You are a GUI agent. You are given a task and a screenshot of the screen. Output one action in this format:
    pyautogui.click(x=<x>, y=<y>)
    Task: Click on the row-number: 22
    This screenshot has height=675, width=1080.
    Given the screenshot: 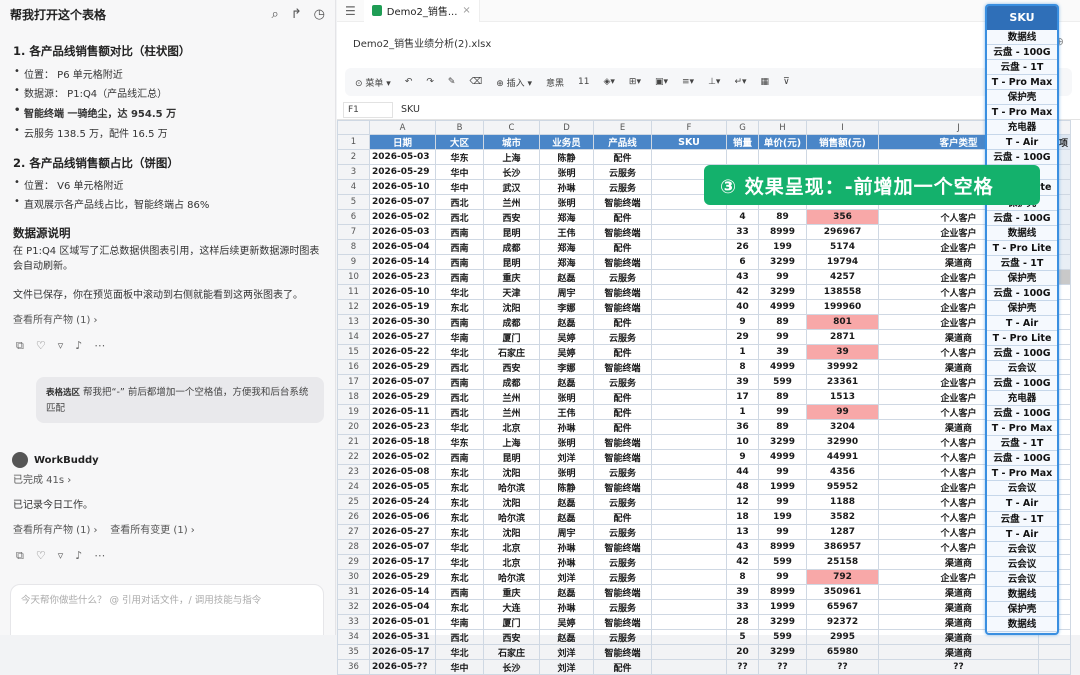 What is the action you would take?
    pyautogui.click(x=353, y=457)
    